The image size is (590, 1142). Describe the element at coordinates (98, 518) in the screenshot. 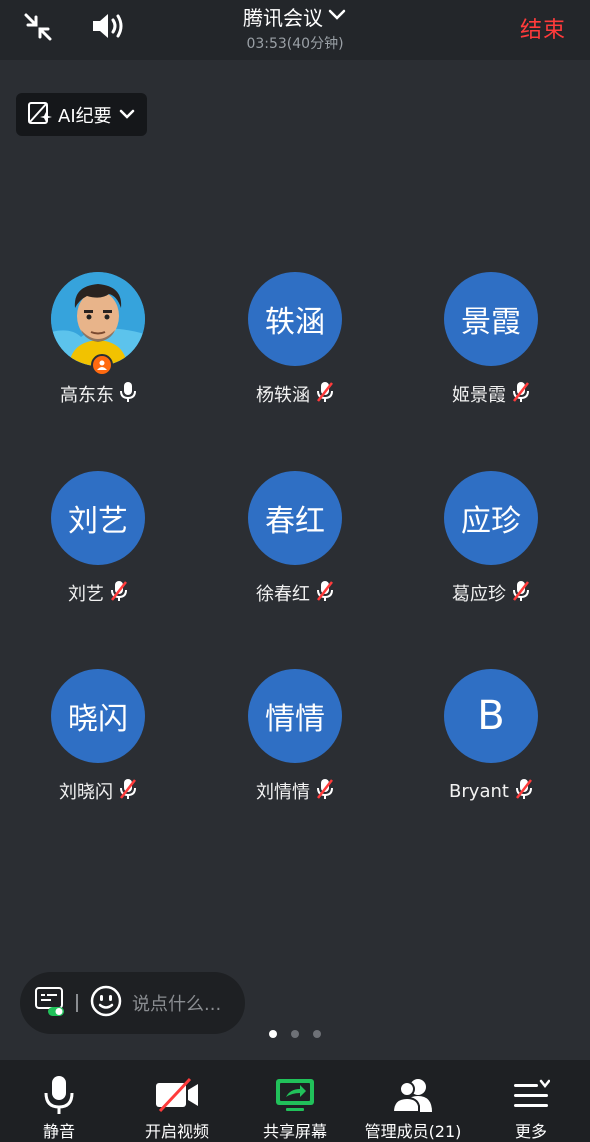

I see `avatar: 刘艺` at that location.